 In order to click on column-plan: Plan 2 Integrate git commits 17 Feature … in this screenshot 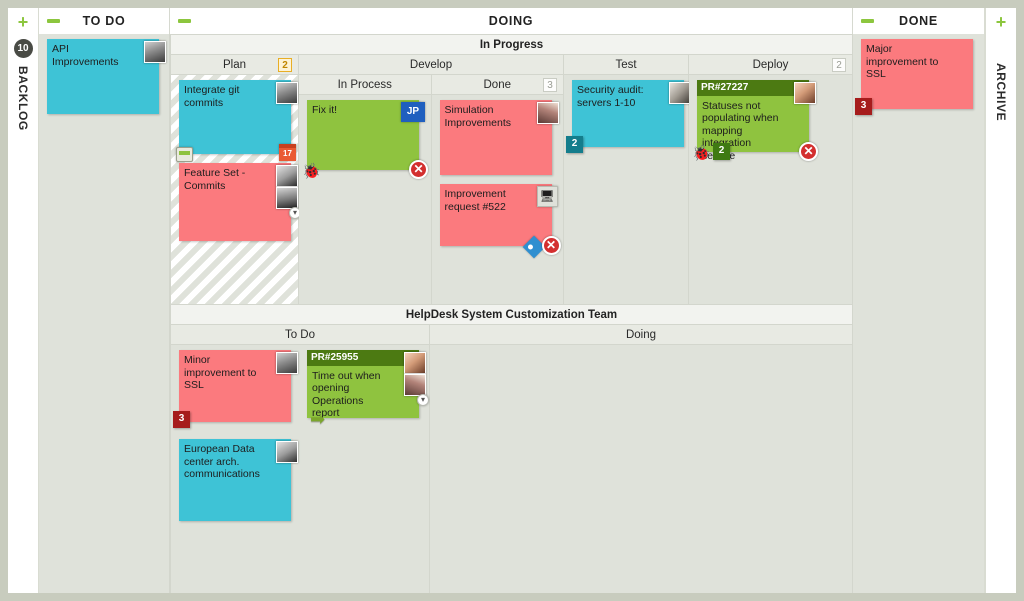, I will do `click(236, 179)`.